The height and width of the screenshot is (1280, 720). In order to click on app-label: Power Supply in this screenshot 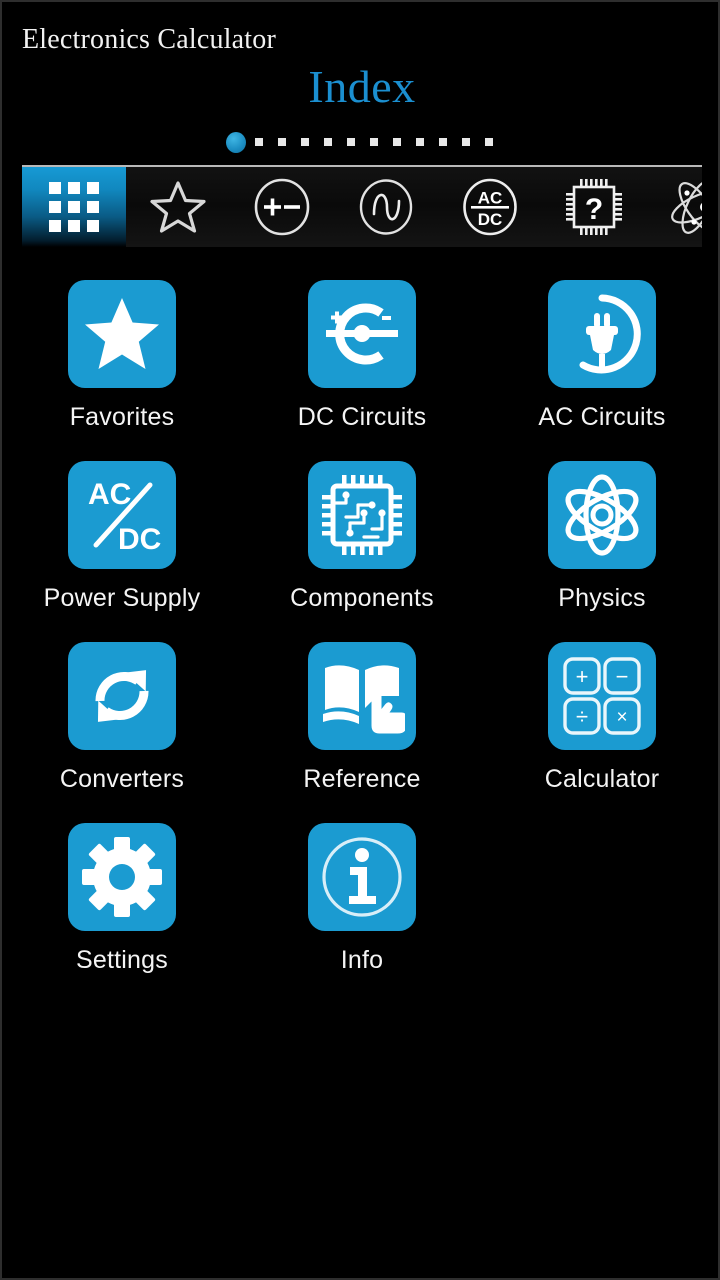, I will do `click(122, 598)`.